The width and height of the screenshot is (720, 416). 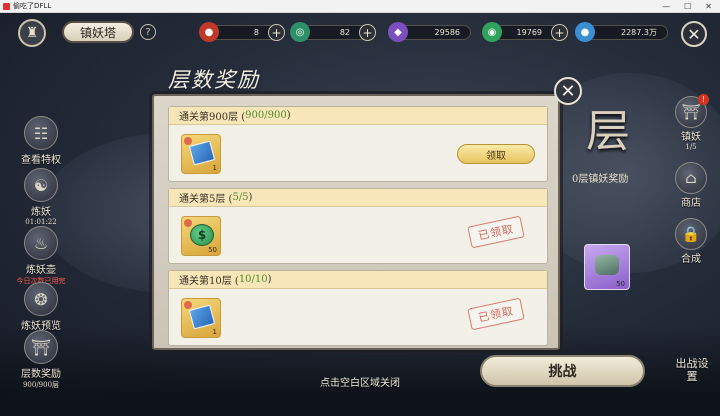 I want to click on row-title: 通关第900层 (, so click(x=212, y=117).